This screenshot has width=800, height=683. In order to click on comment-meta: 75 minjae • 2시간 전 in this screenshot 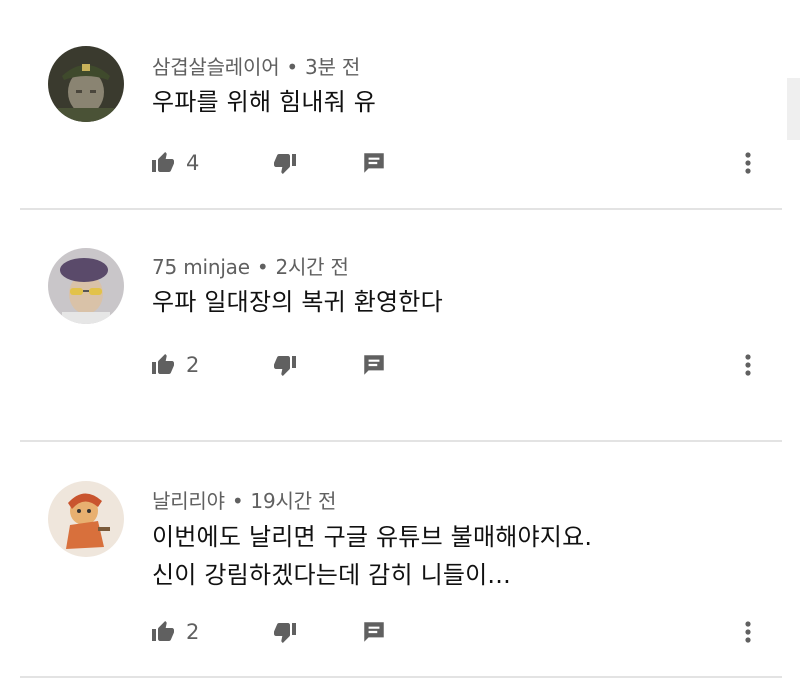, I will do `click(250, 265)`.